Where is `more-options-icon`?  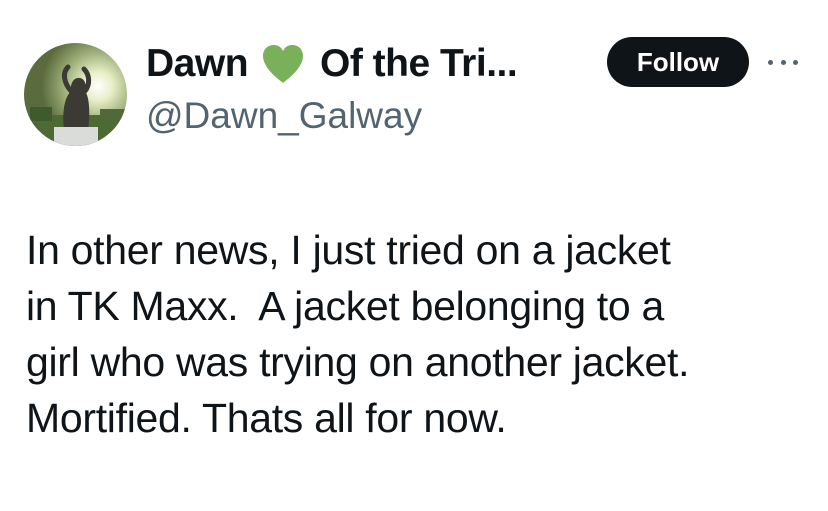
more-options-icon is located at coordinates (783, 62).